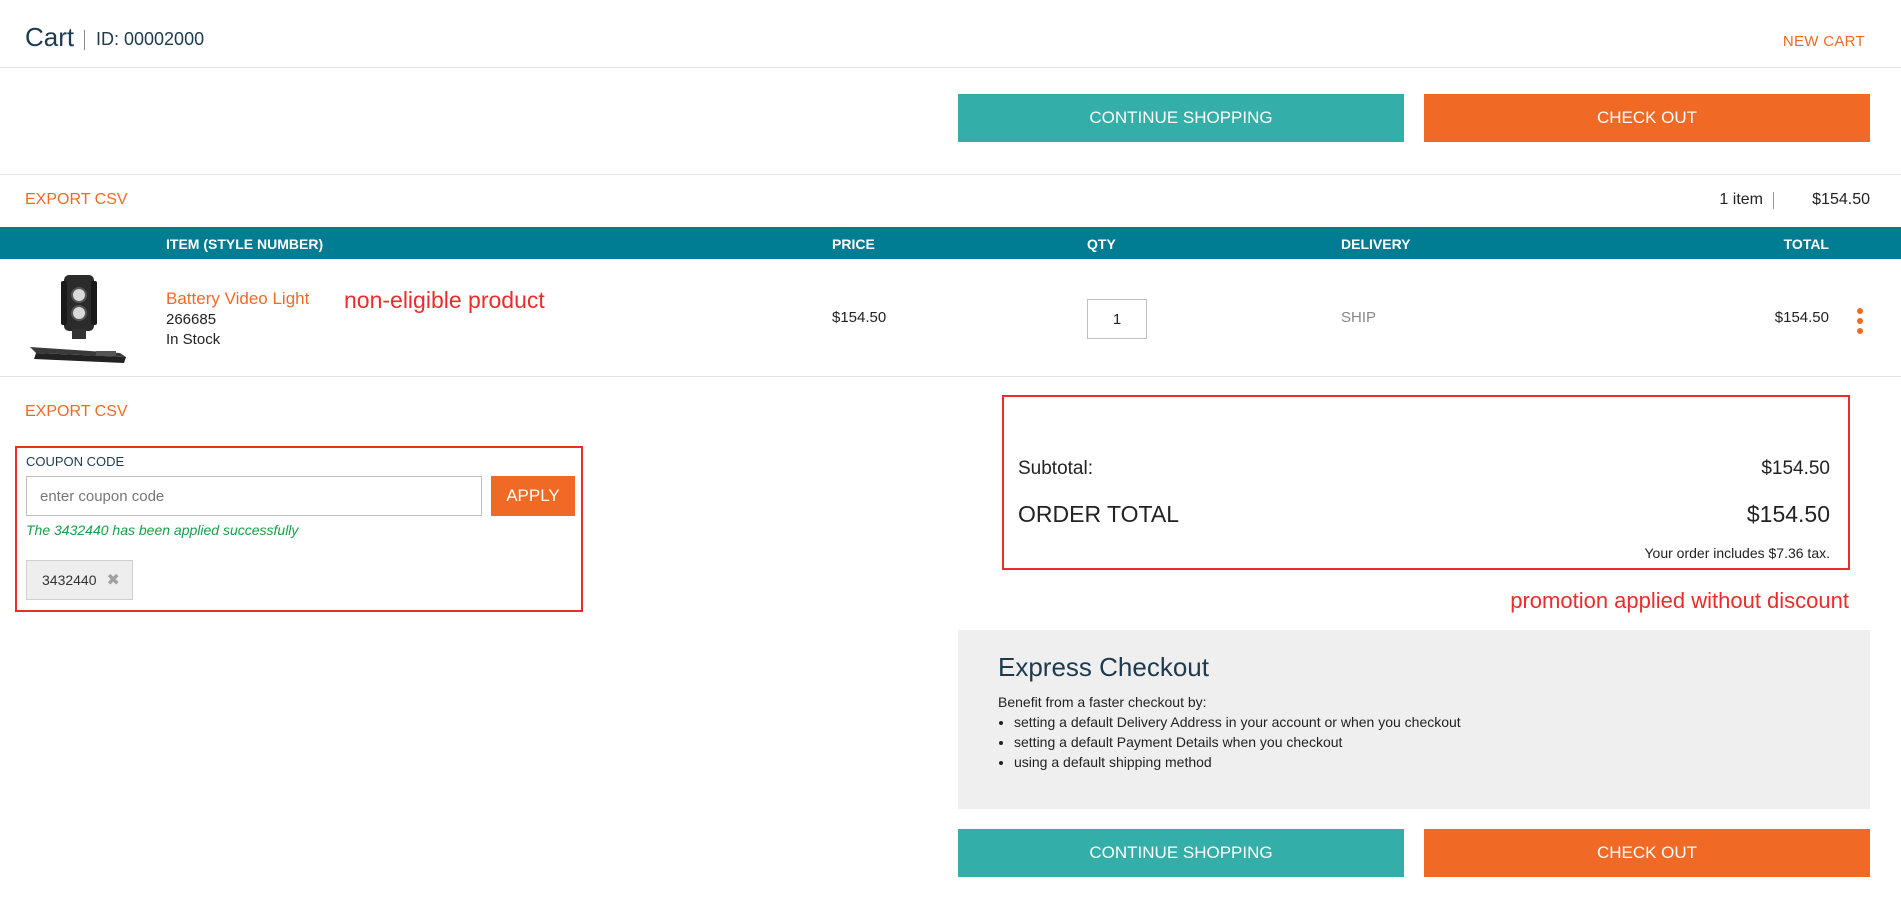 The height and width of the screenshot is (903, 1901). Describe the element at coordinates (859, 317) in the screenshot. I see `product-price: $154.50` at that location.